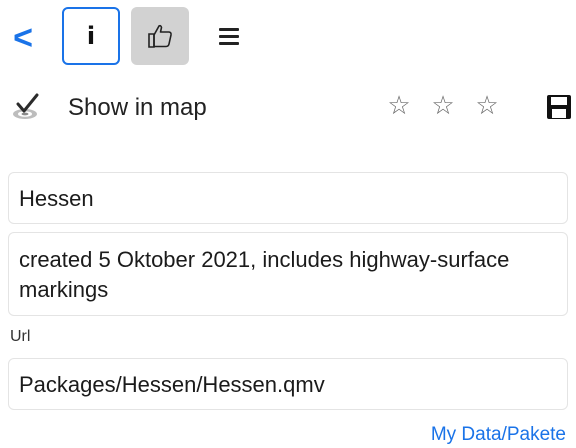  I want to click on like-button, so click(160, 36).